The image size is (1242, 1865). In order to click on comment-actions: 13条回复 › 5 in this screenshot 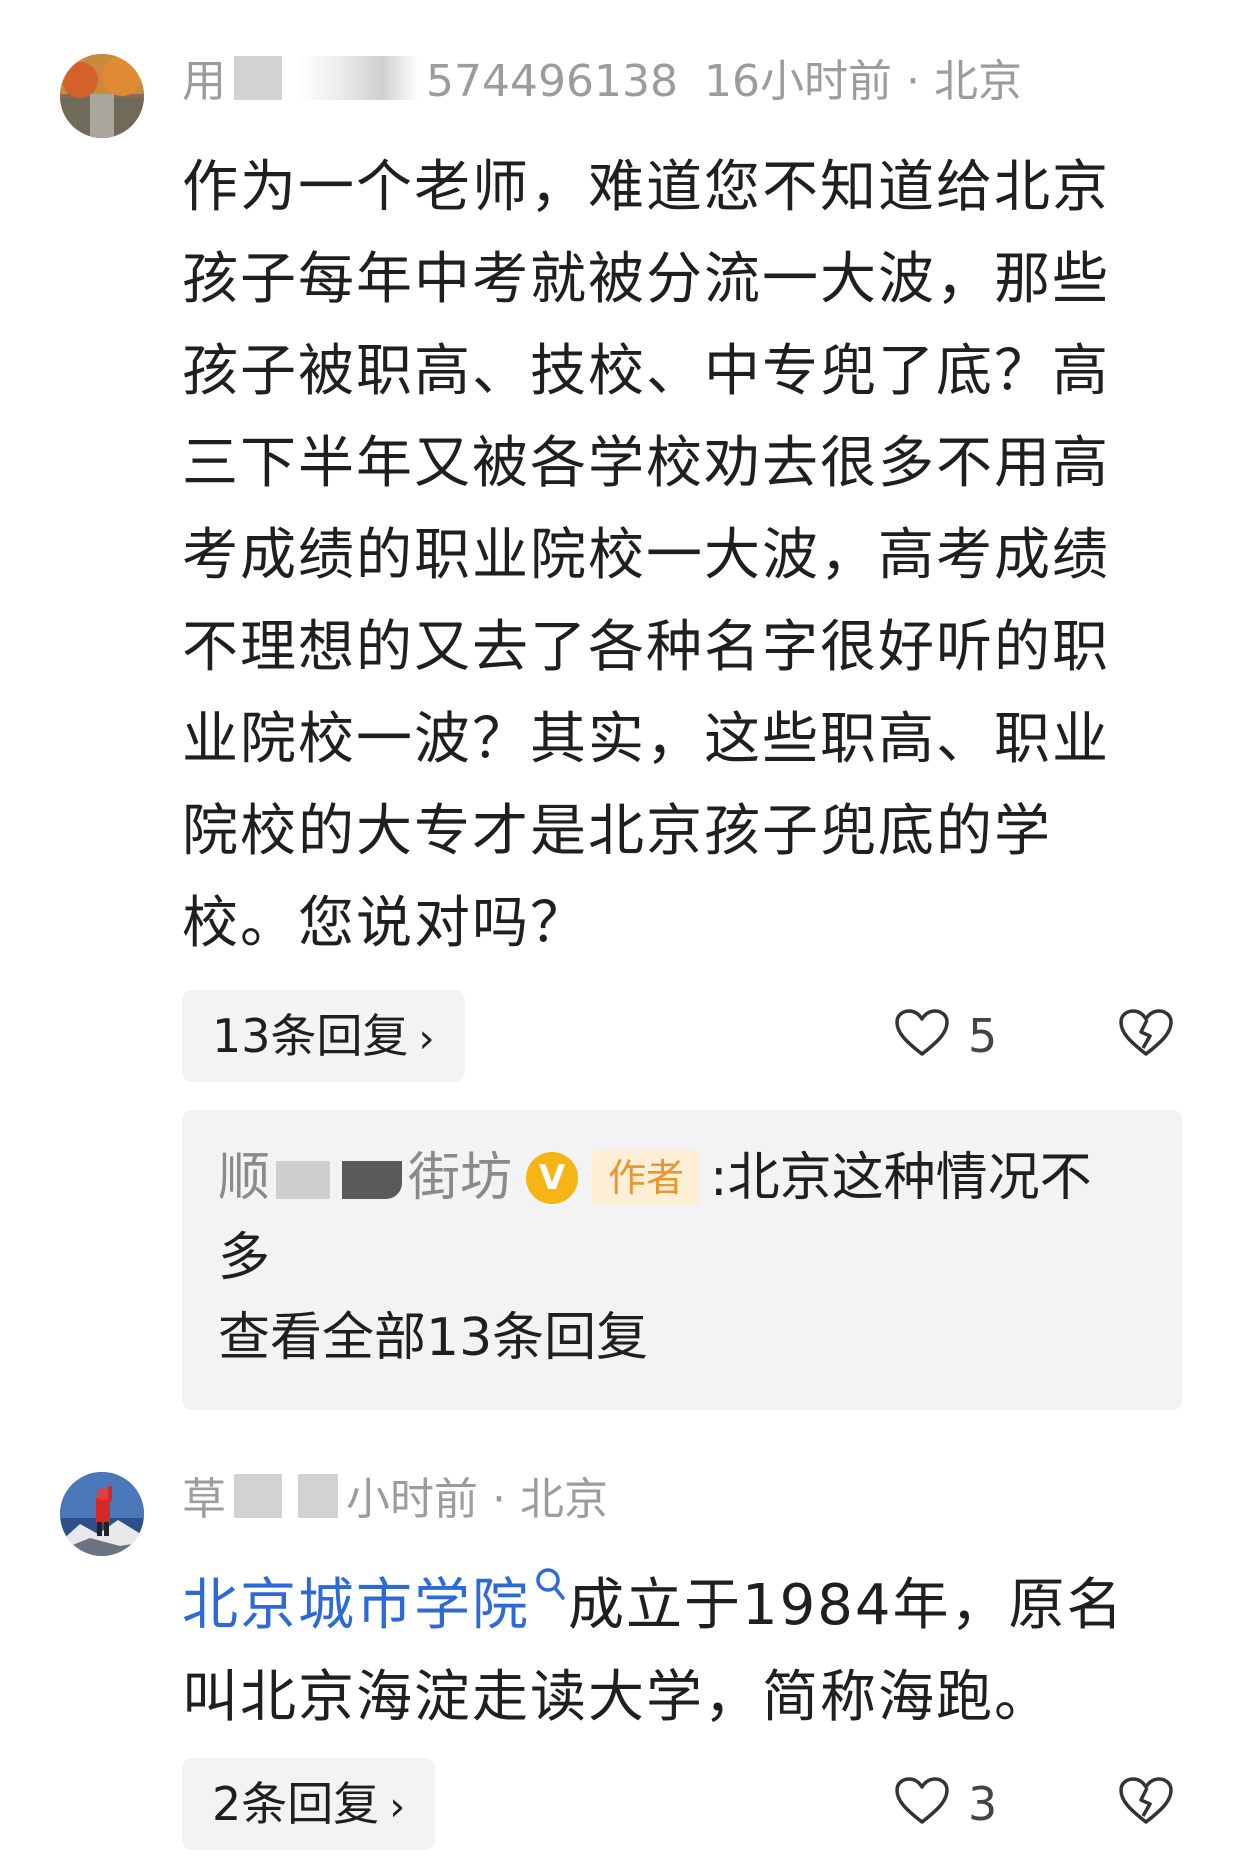, I will do `click(682, 1036)`.